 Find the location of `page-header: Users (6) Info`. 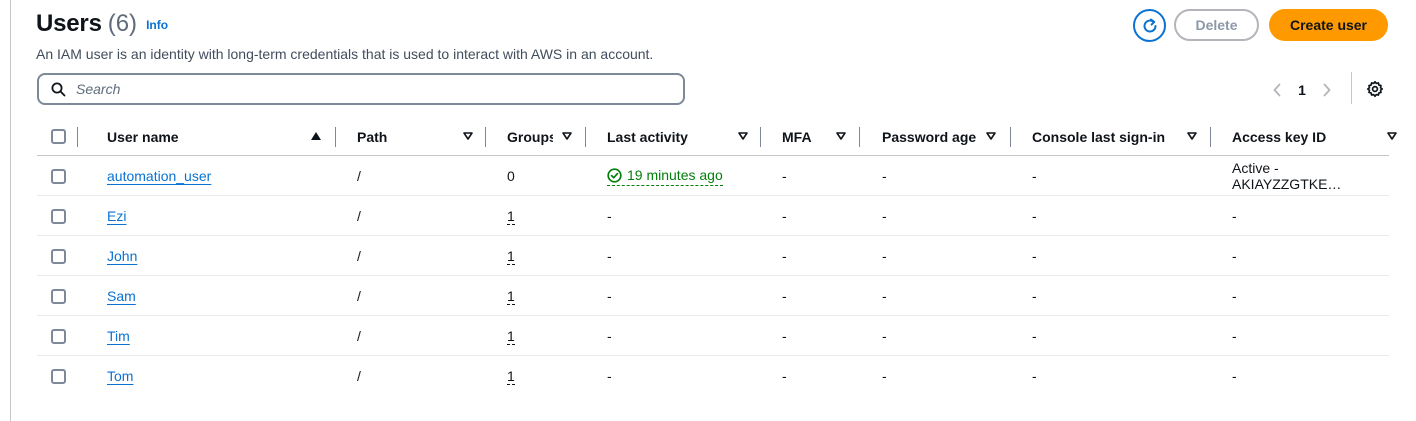

page-header: Users (6) Info is located at coordinates (102, 24).